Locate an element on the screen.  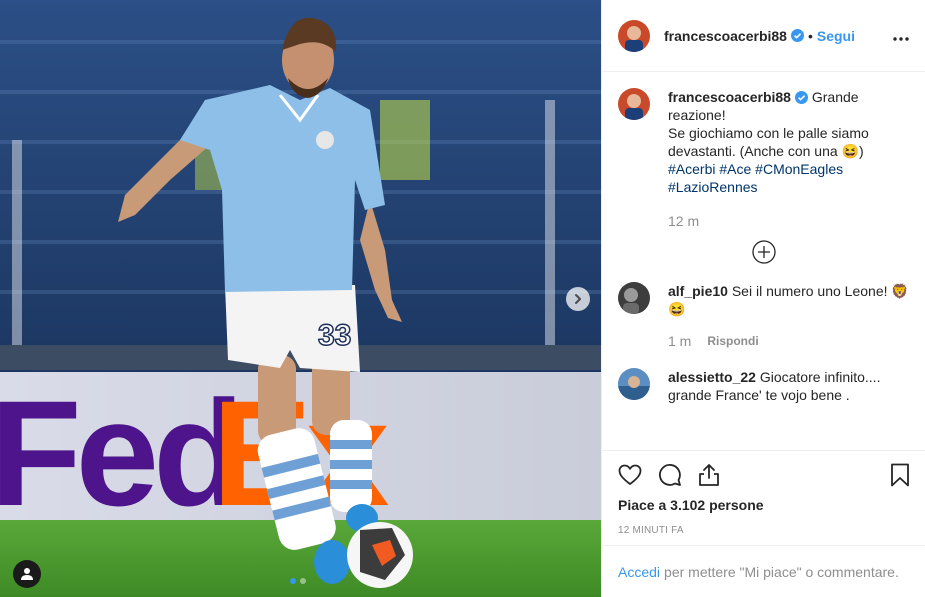
football is located at coordinates (380, 555).